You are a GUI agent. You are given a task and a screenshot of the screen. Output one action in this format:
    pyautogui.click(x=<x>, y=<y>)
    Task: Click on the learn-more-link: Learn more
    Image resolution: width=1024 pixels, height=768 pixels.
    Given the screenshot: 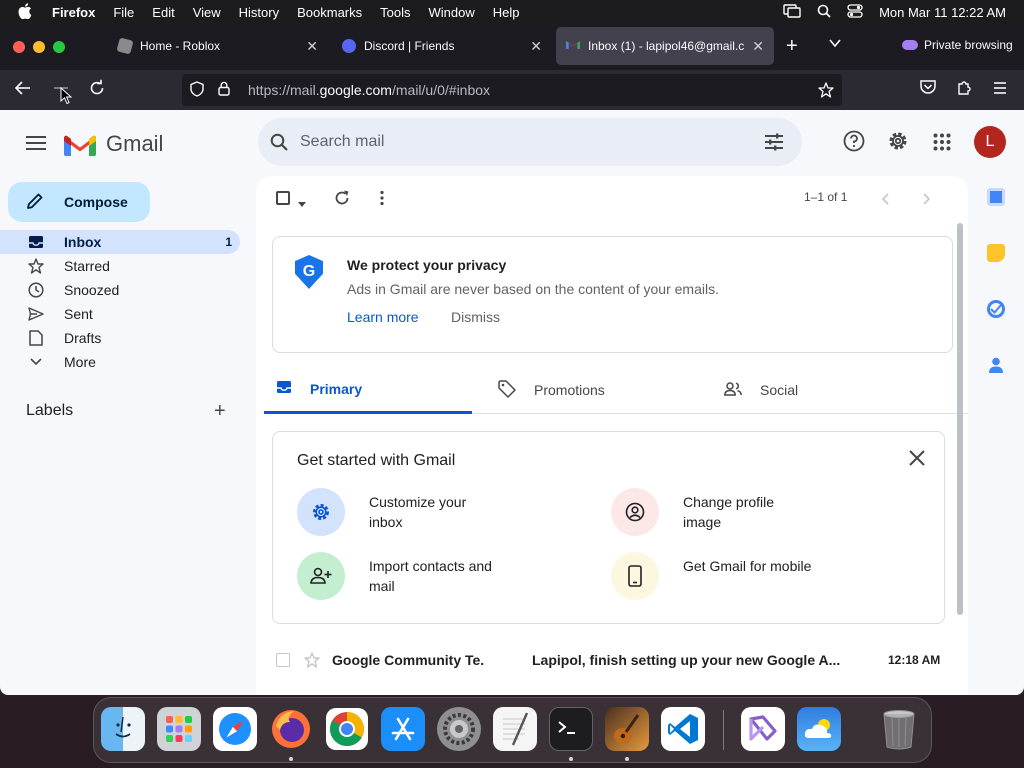 What is the action you would take?
    pyautogui.click(x=383, y=317)
    